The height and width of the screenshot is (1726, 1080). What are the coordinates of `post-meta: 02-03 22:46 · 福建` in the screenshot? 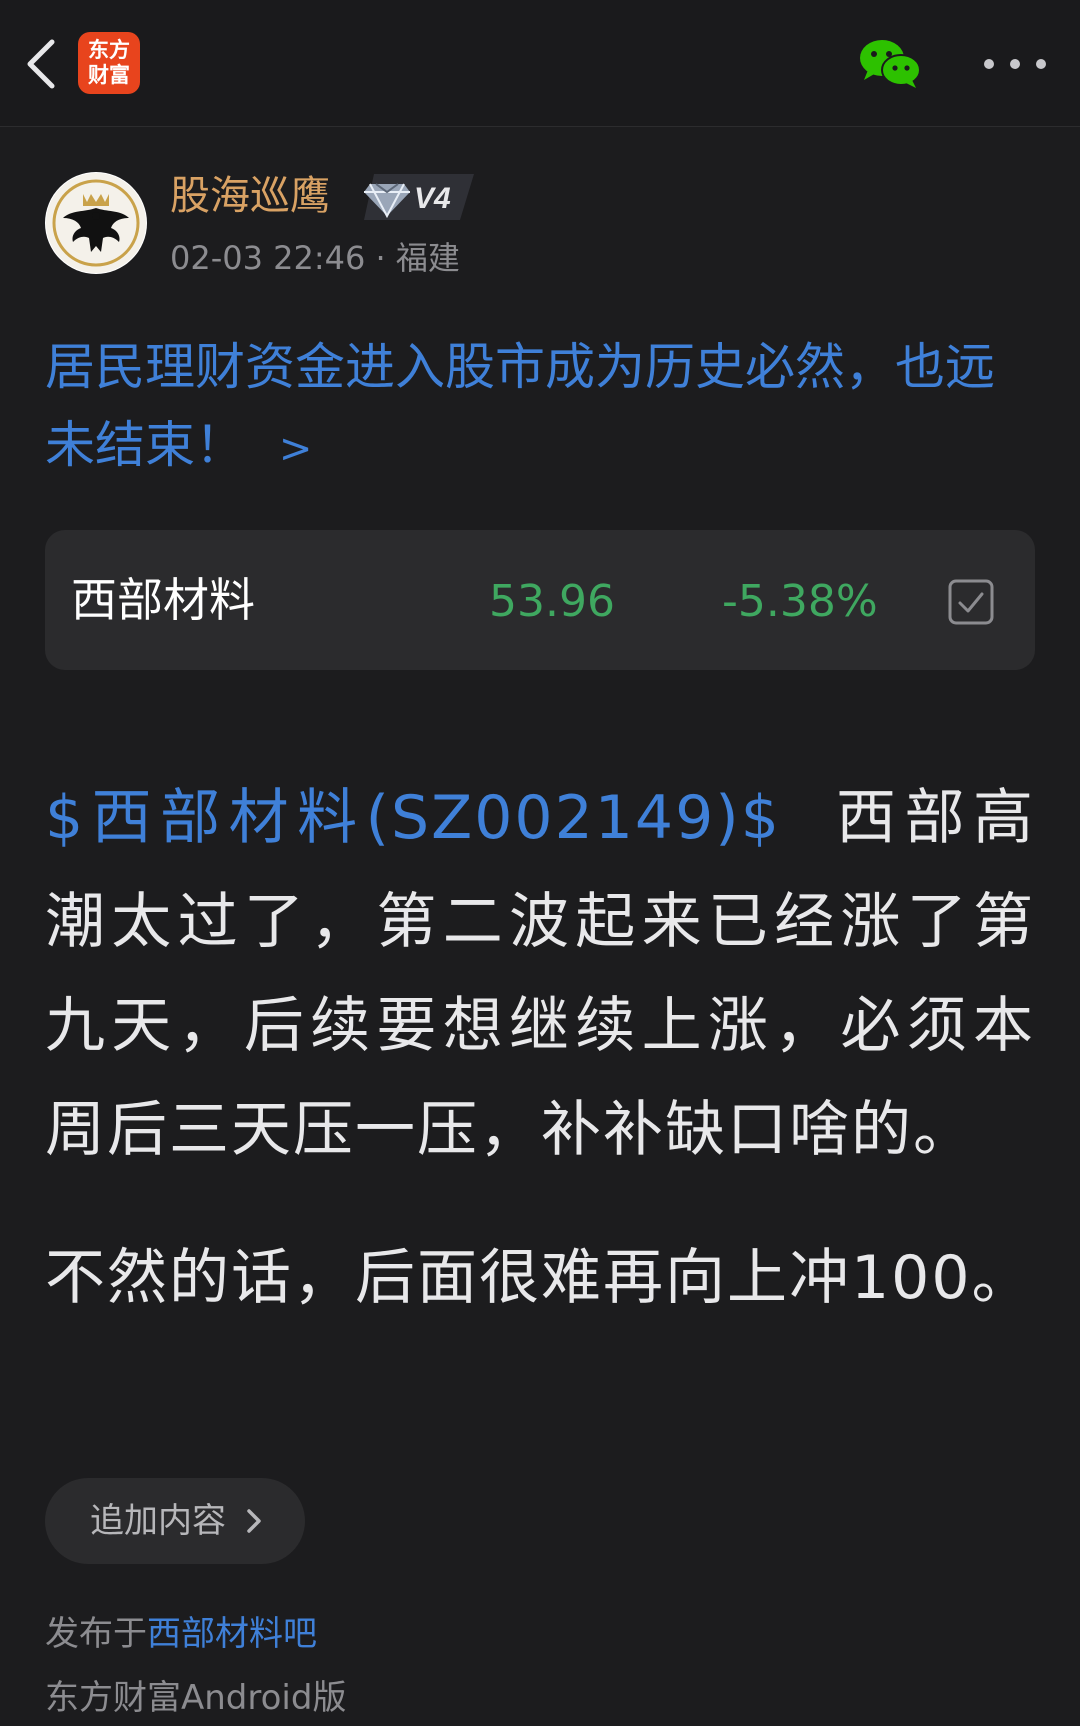 It's located at (315, 258).